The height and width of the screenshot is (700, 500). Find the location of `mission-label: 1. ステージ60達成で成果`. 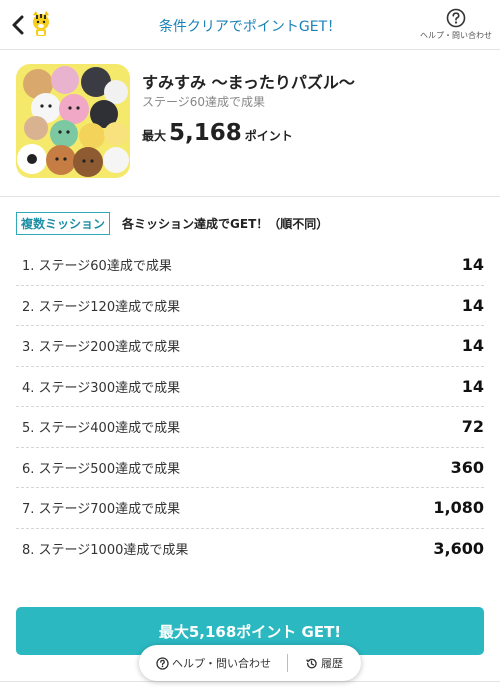

mission-label: 1. ステージ60達成で成果 is located at coordinates (97, 267).